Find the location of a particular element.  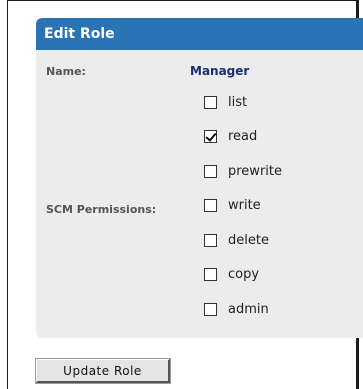

permission-label: write is located at coordinates (244, 205).